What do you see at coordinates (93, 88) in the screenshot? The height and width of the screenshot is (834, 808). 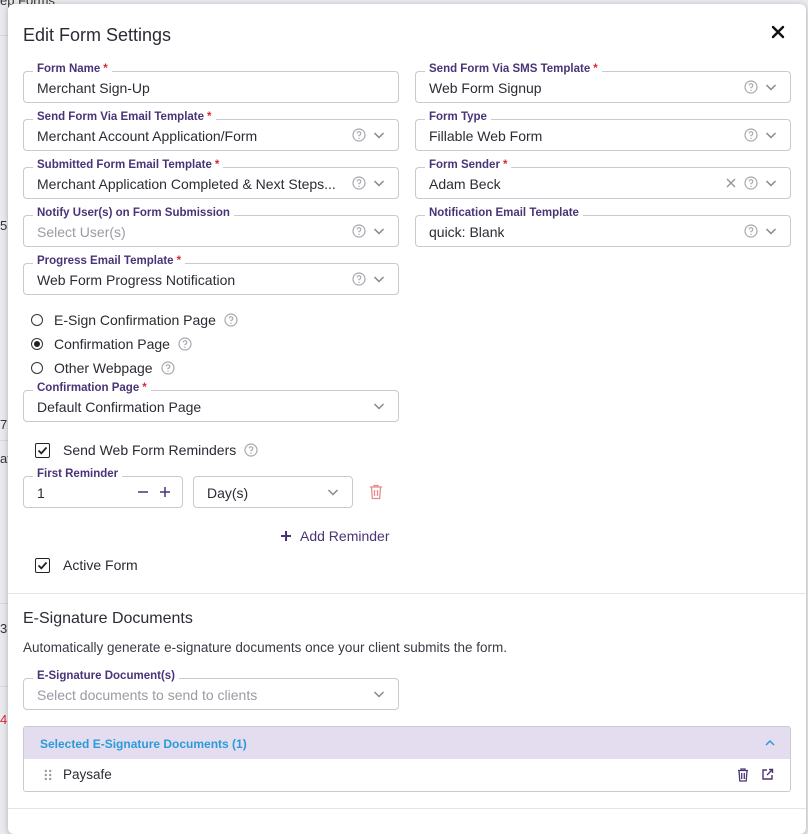 I see `form-name-value: Merchant Sign-Up` at bounding box center [93, 88].